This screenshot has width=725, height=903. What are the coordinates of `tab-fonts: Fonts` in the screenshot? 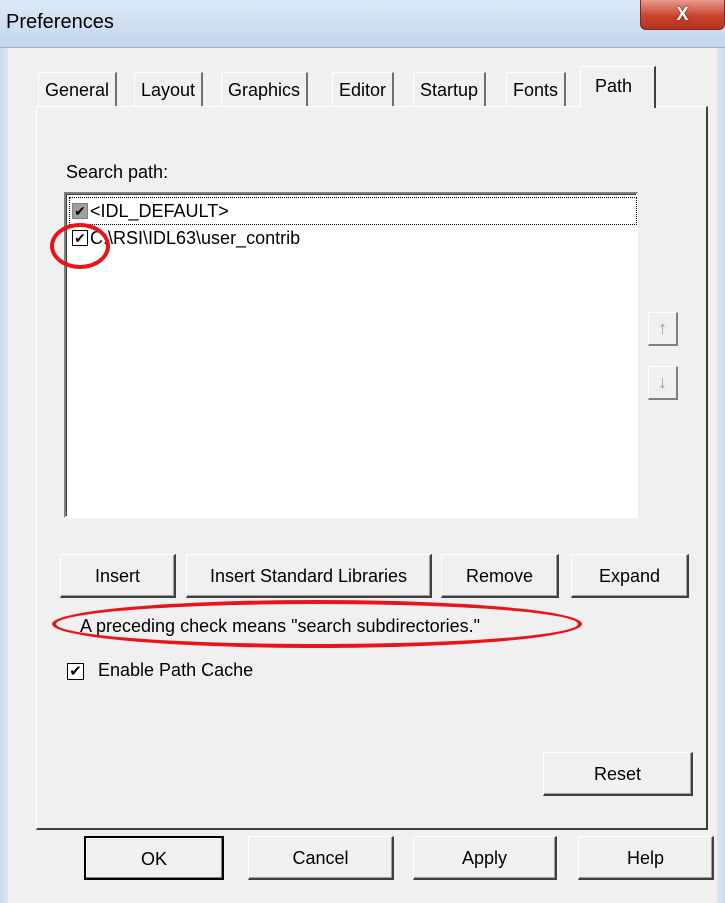 It's located at (536, 89).